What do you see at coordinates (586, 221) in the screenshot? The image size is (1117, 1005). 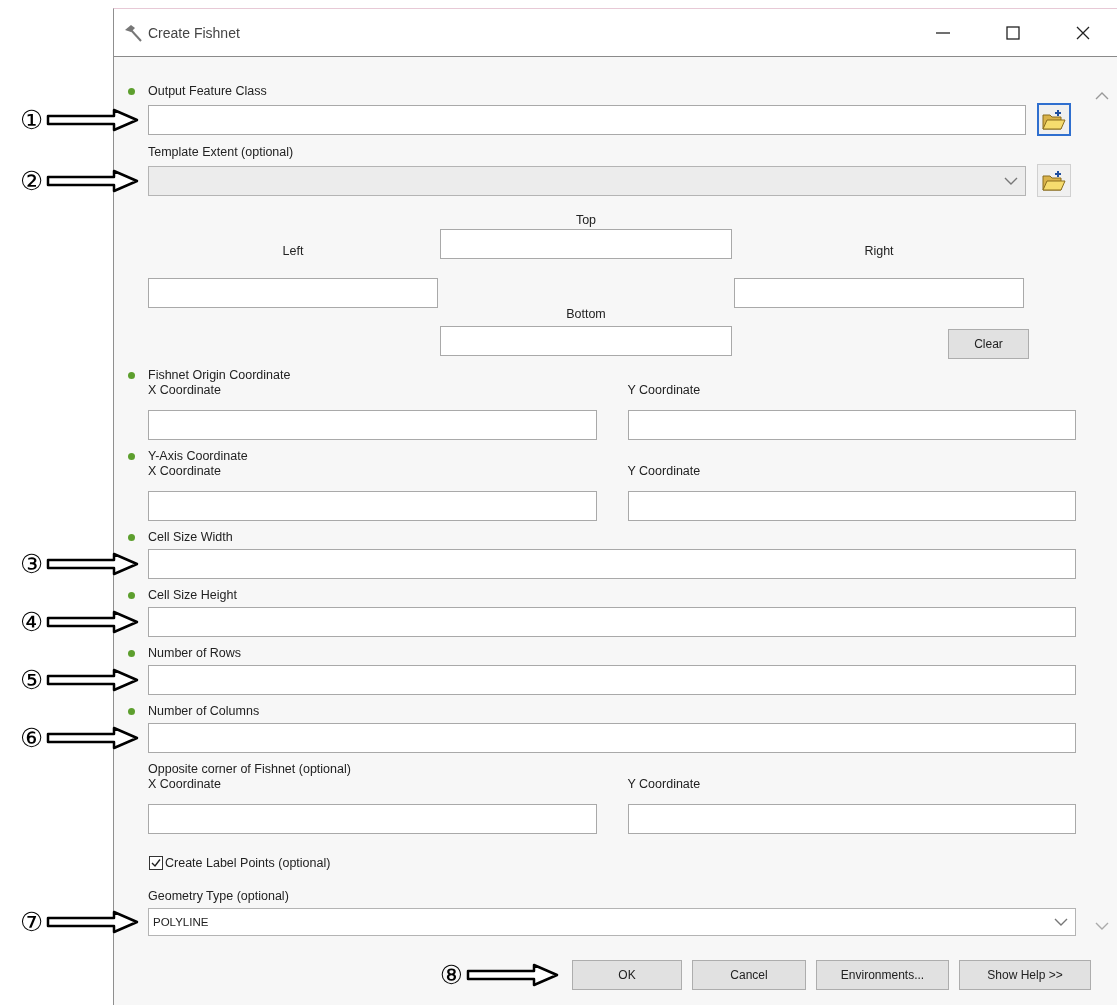 I see `extent-label: Top` at bounding box center [586, 221].